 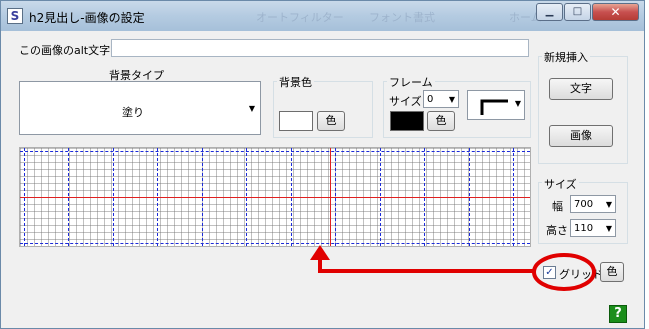 I want to click on frame-style-select: ▼, so click(x=496, y=105).